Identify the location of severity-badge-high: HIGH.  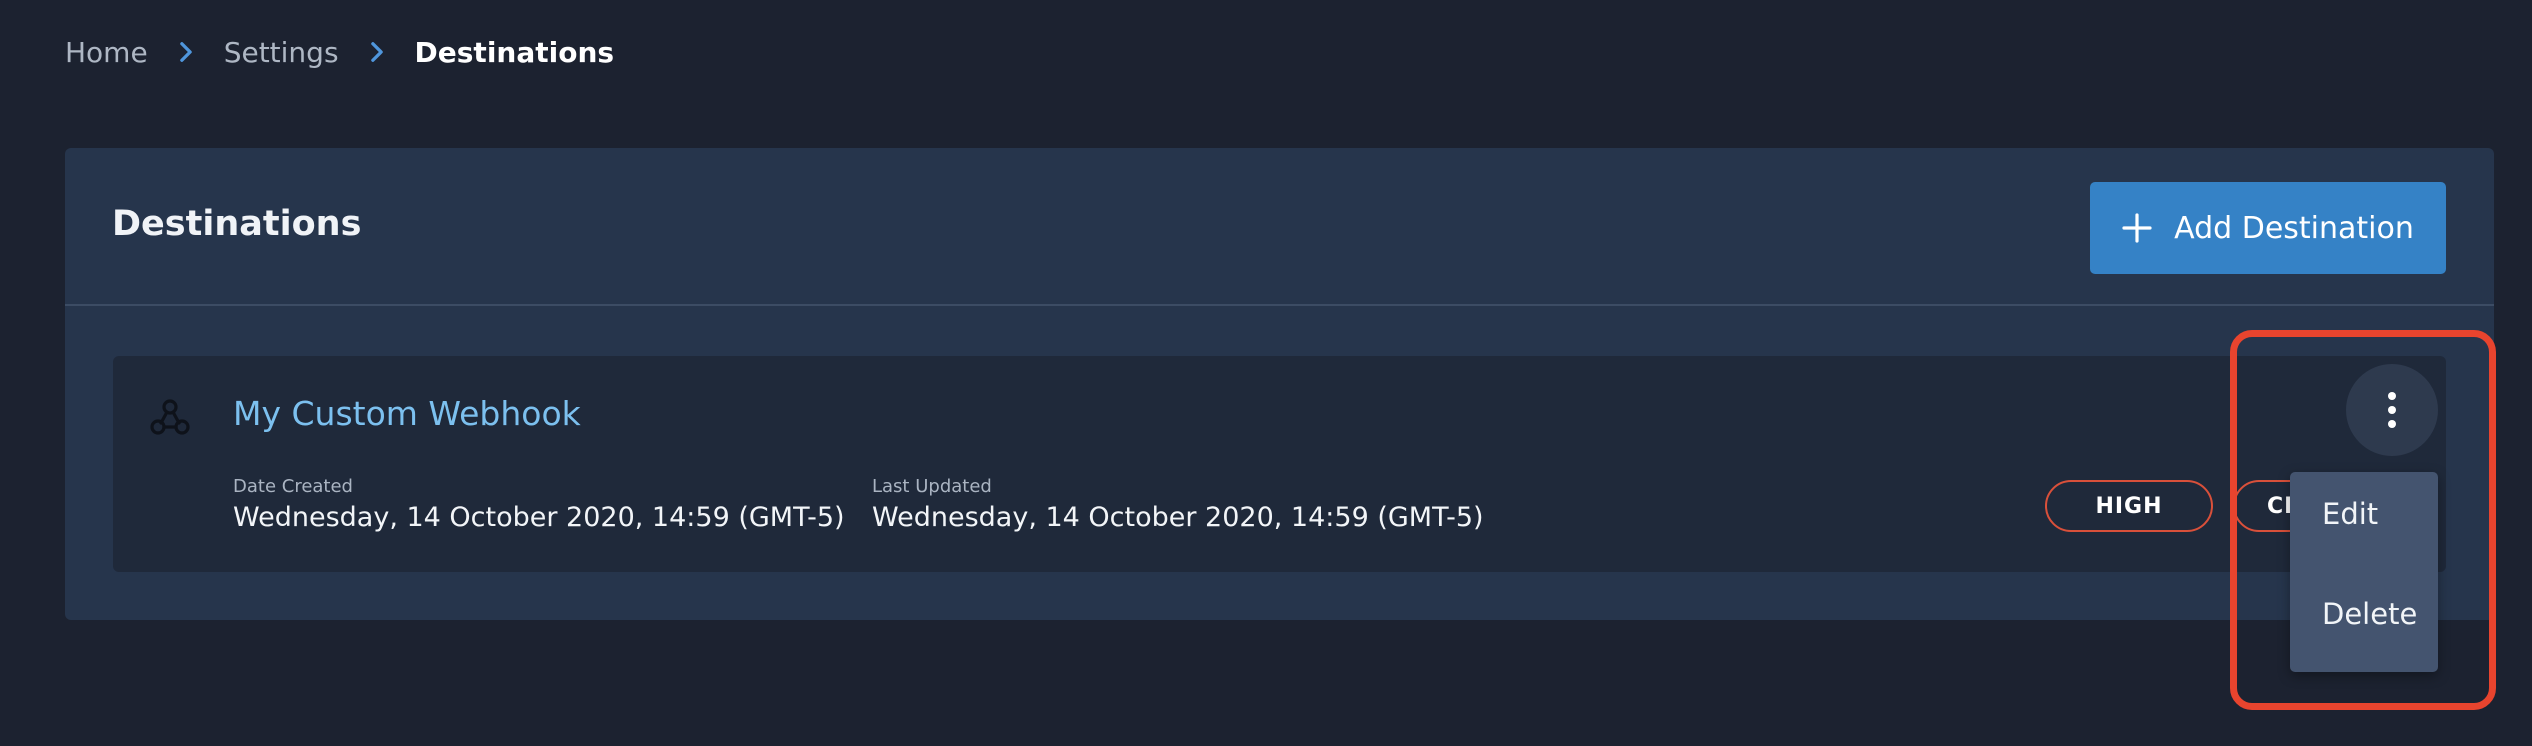
(2129, 506).